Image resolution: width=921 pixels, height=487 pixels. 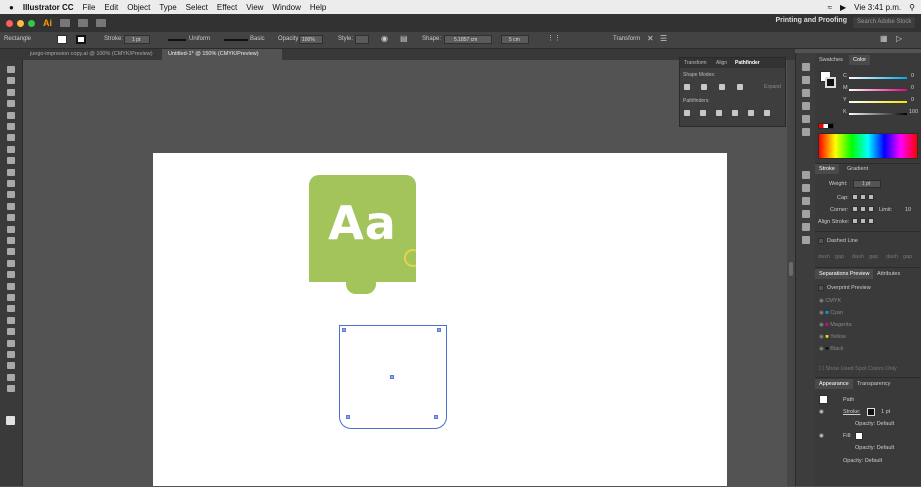 I want to click on opacity-label: Opacity:, so click(x=289, y=39).